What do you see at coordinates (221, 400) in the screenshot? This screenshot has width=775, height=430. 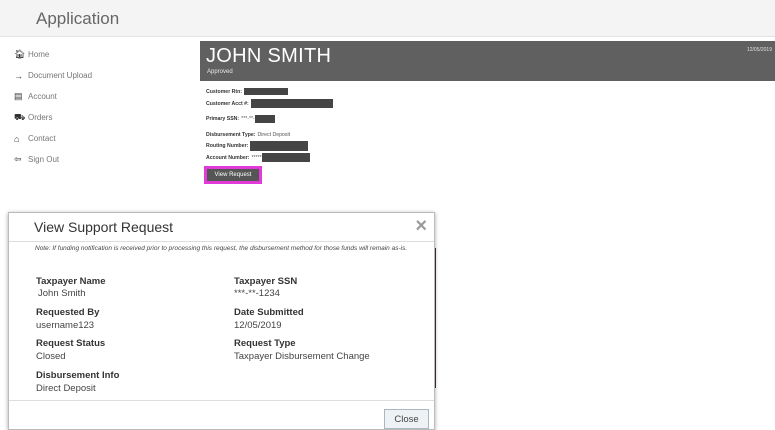 I see `modal-footer-divider` at bounding box center [221, 400].